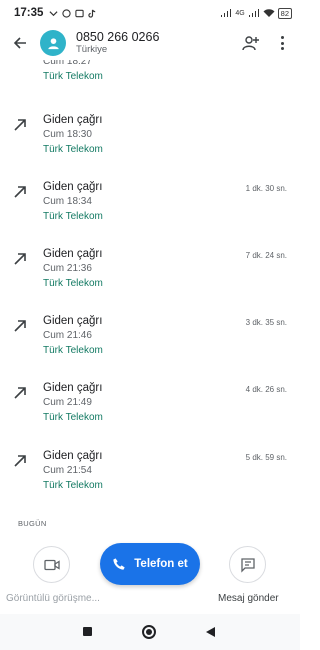 The image size is (320, 650). What do you see at coordinates (87, 631) in the screenshot?
I see `recents-button` at bounding box center [87, 631].